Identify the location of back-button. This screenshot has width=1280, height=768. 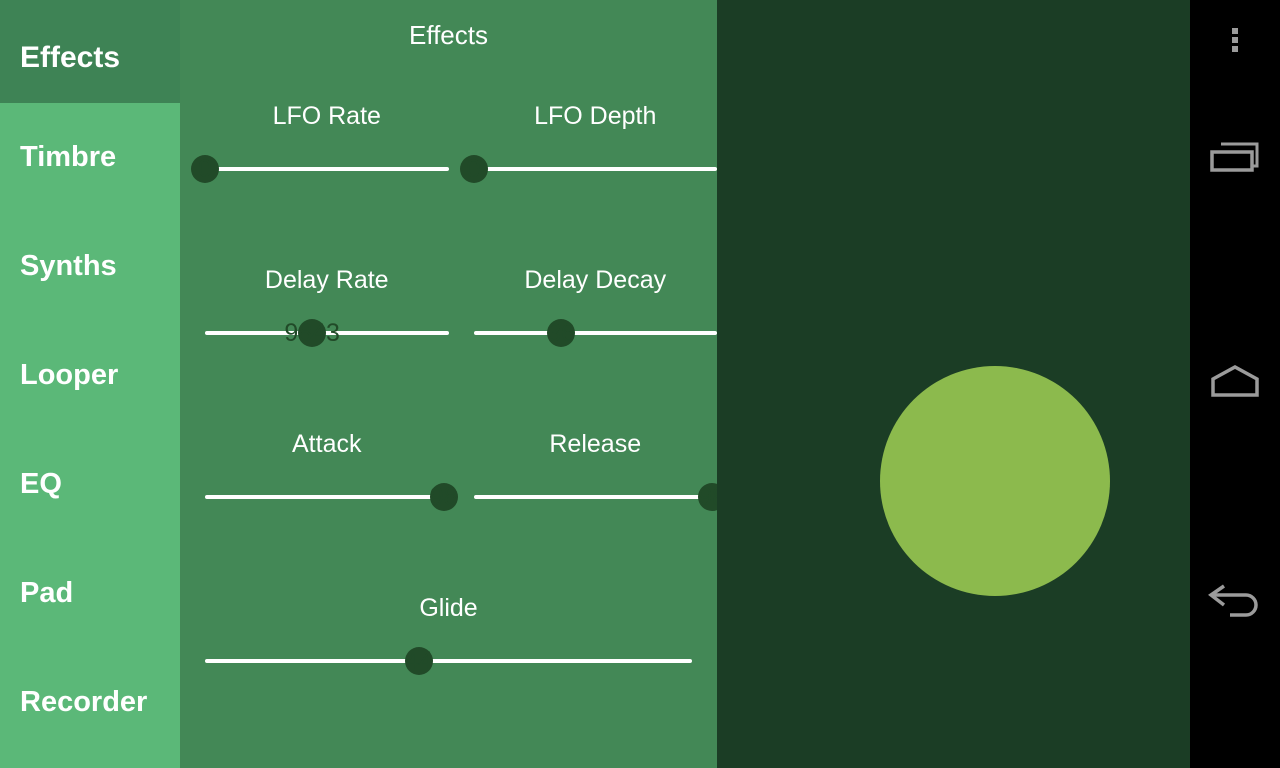
(1235, 605).